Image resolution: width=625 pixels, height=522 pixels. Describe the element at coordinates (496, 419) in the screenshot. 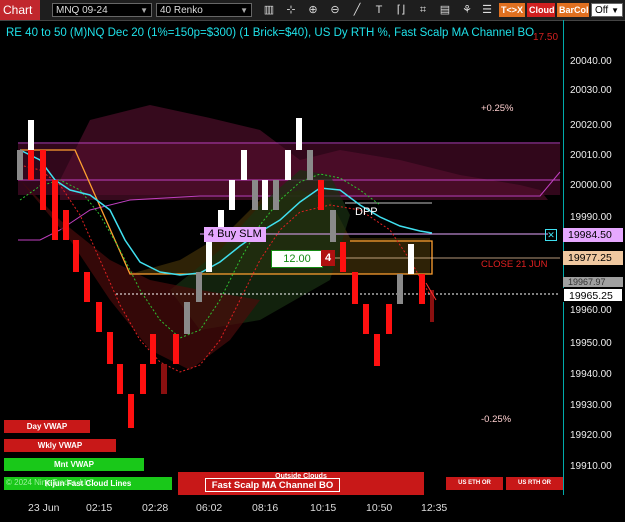

I see `pct-down-label: -0.25%` at that location.